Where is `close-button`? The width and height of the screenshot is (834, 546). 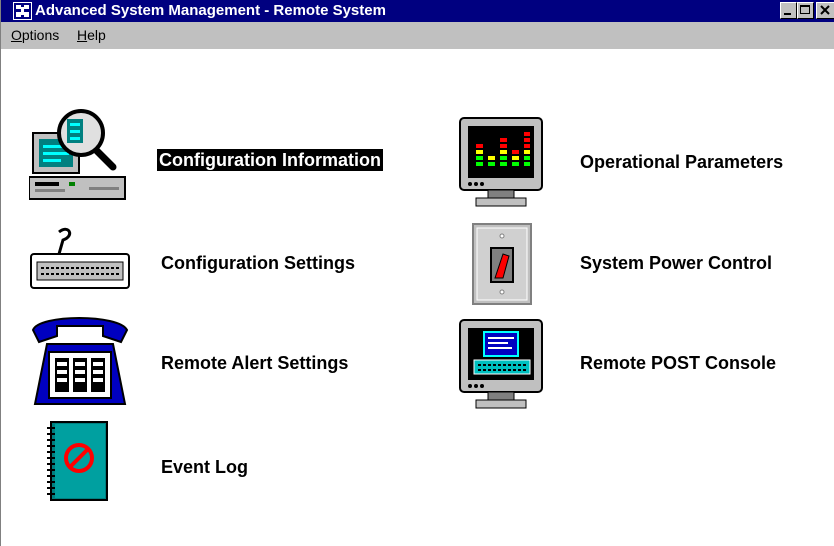 close-button is located at coordinates (825, 10).